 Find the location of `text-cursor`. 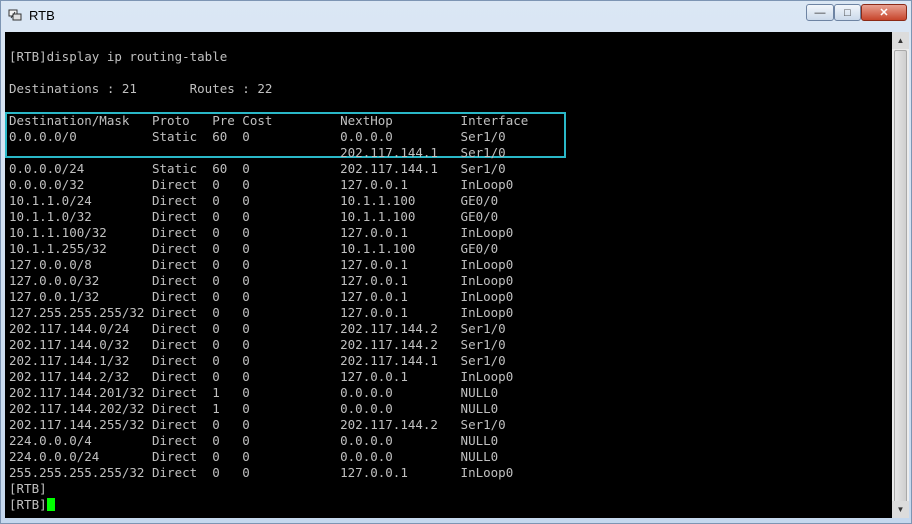

text-cursor is located at coordinates (50, 504).